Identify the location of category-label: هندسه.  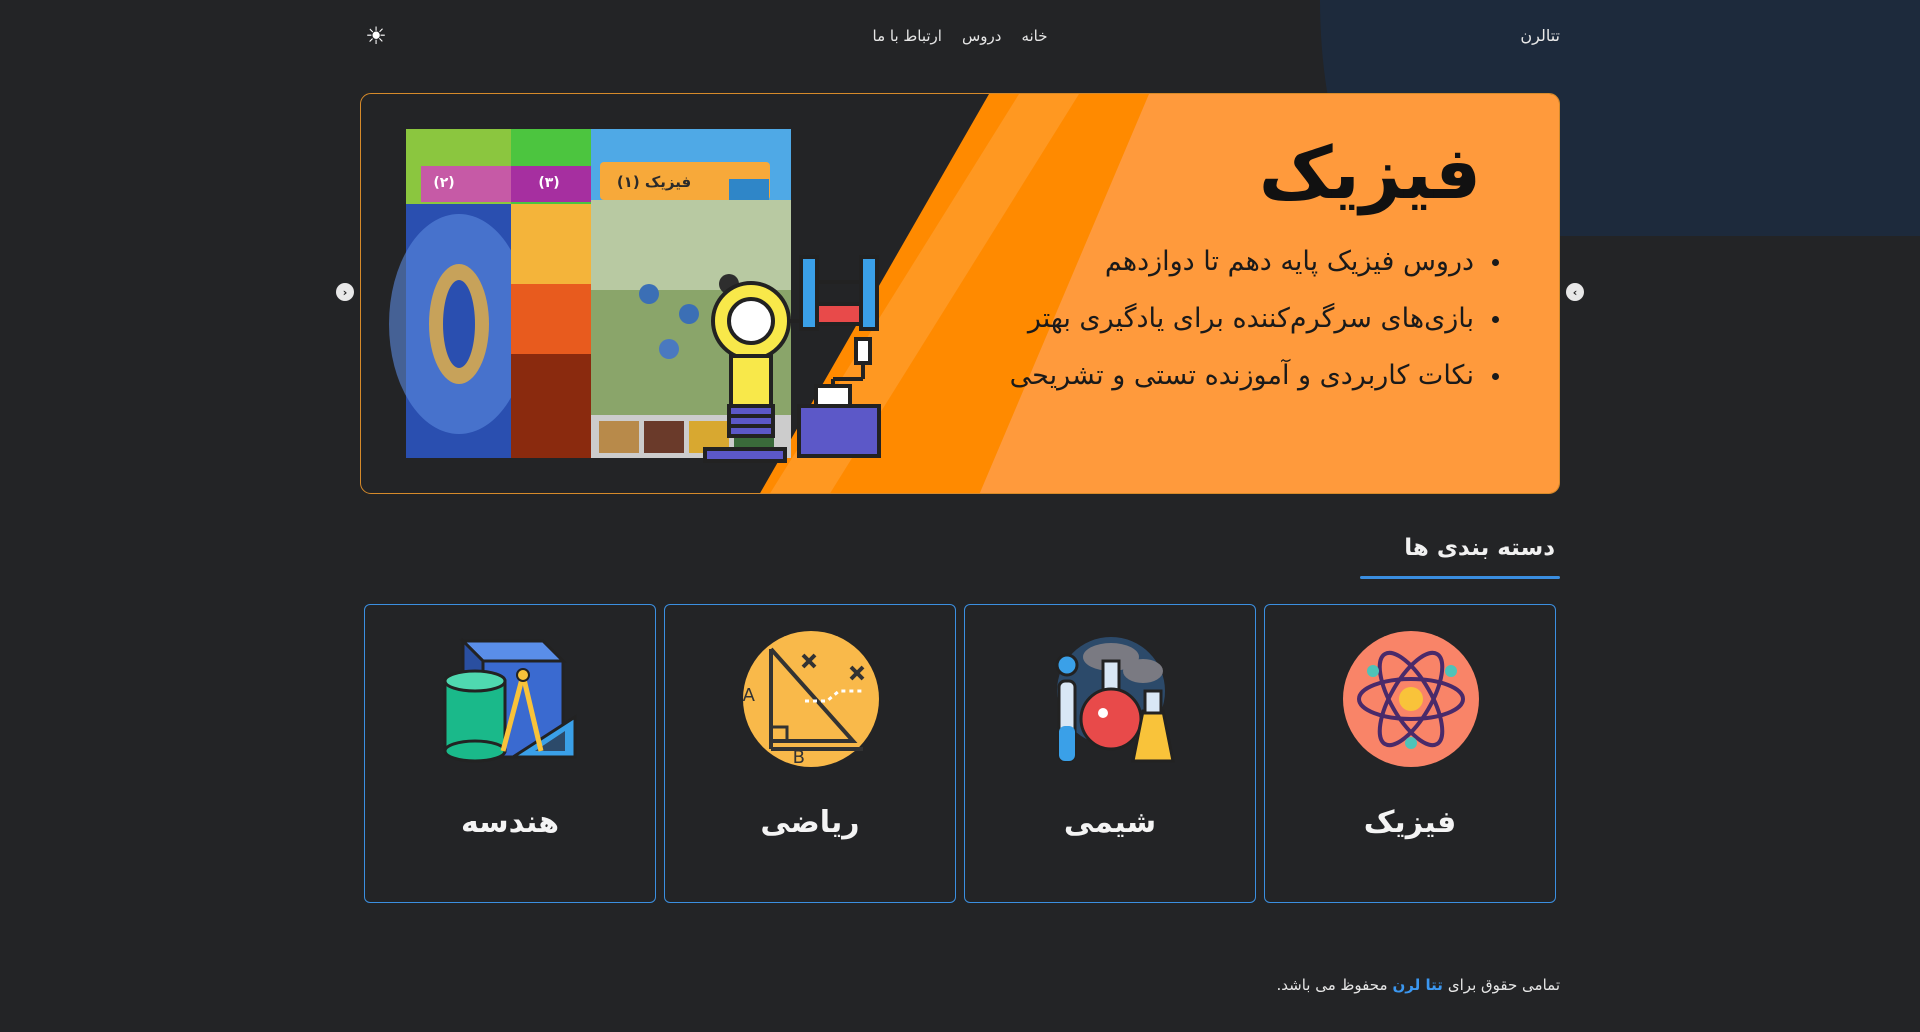
(510, 822).